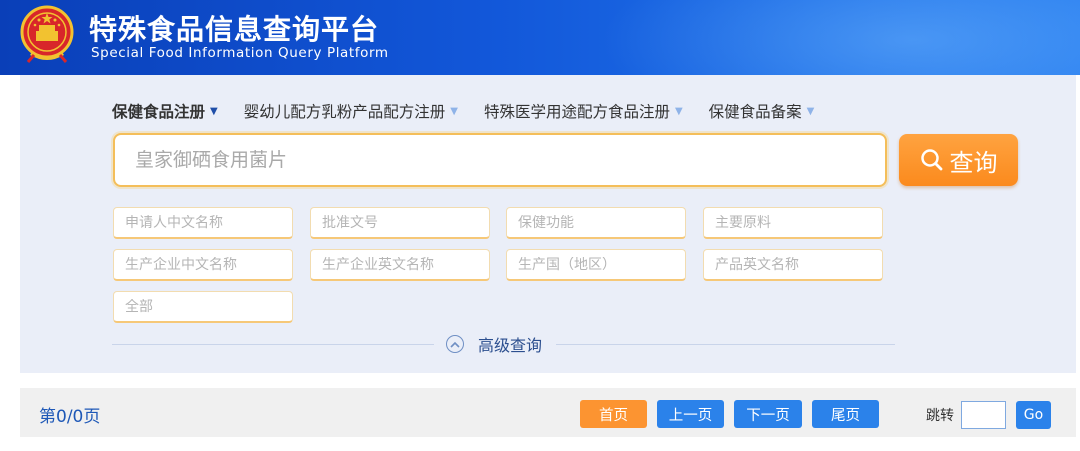 Image resolution: width=1080 pixels, height=451 pixels. I want to click on page-indicator: 第0/0页, so click(70, 417).